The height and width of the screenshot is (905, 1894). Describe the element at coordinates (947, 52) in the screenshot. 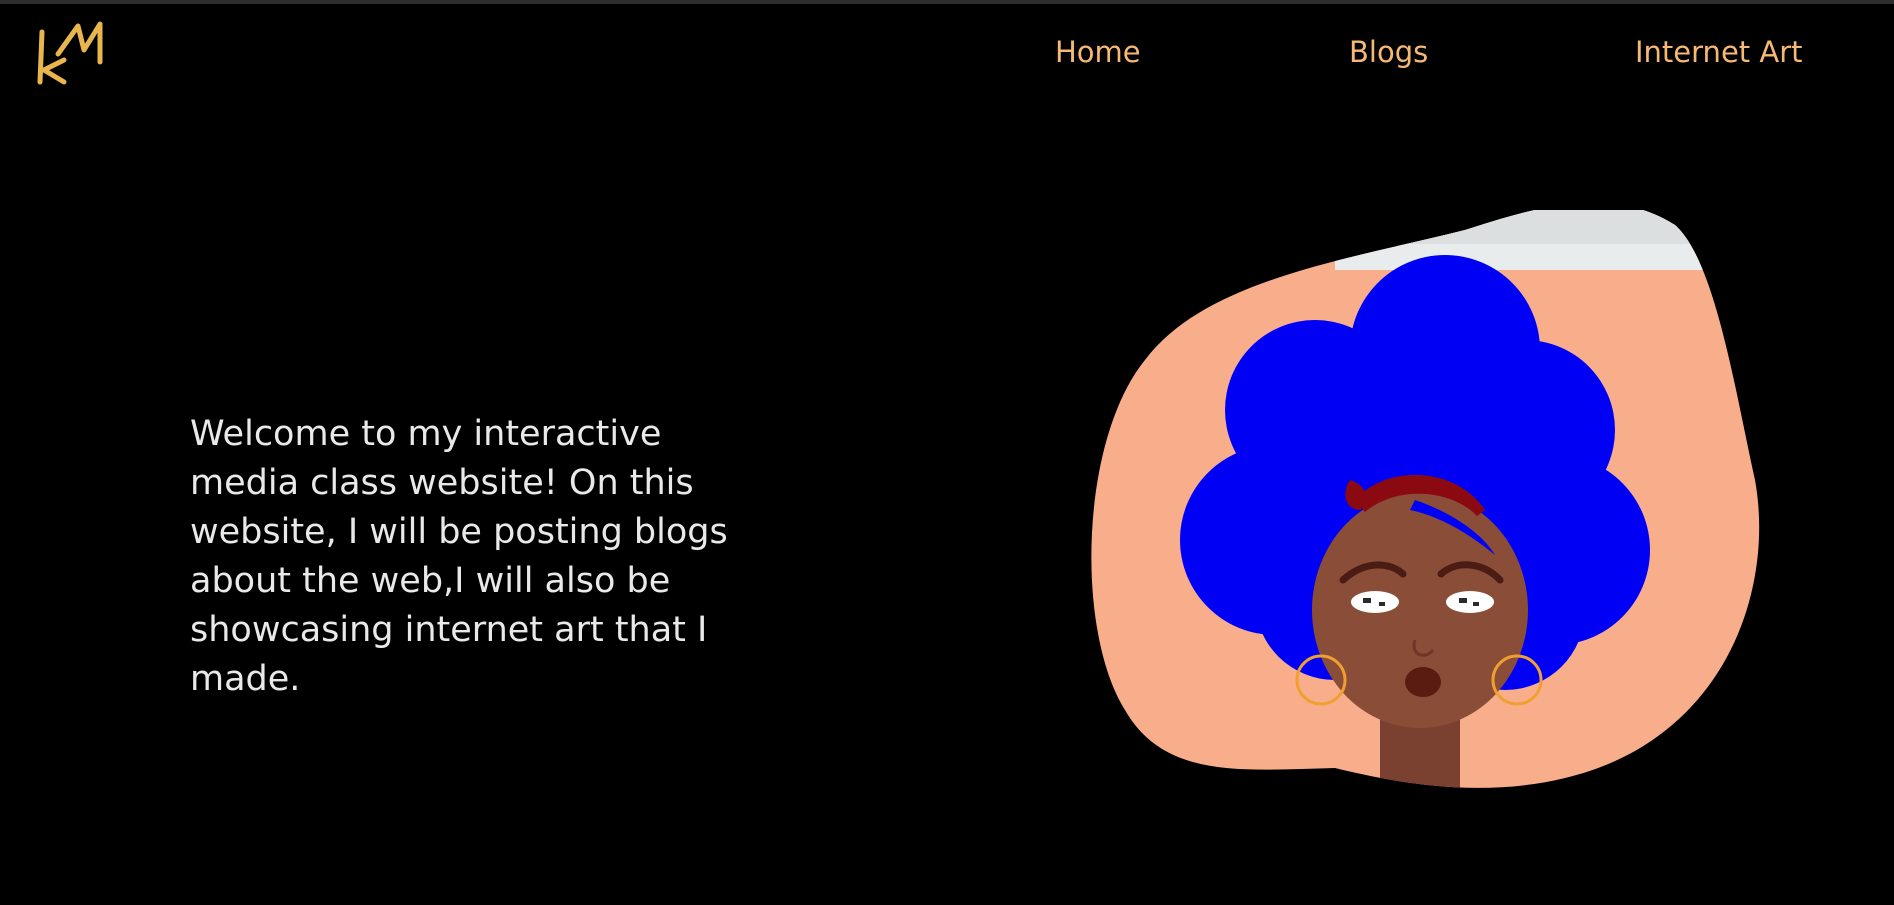

I see `main-nav: Home Blogs Internet Art` at that location.